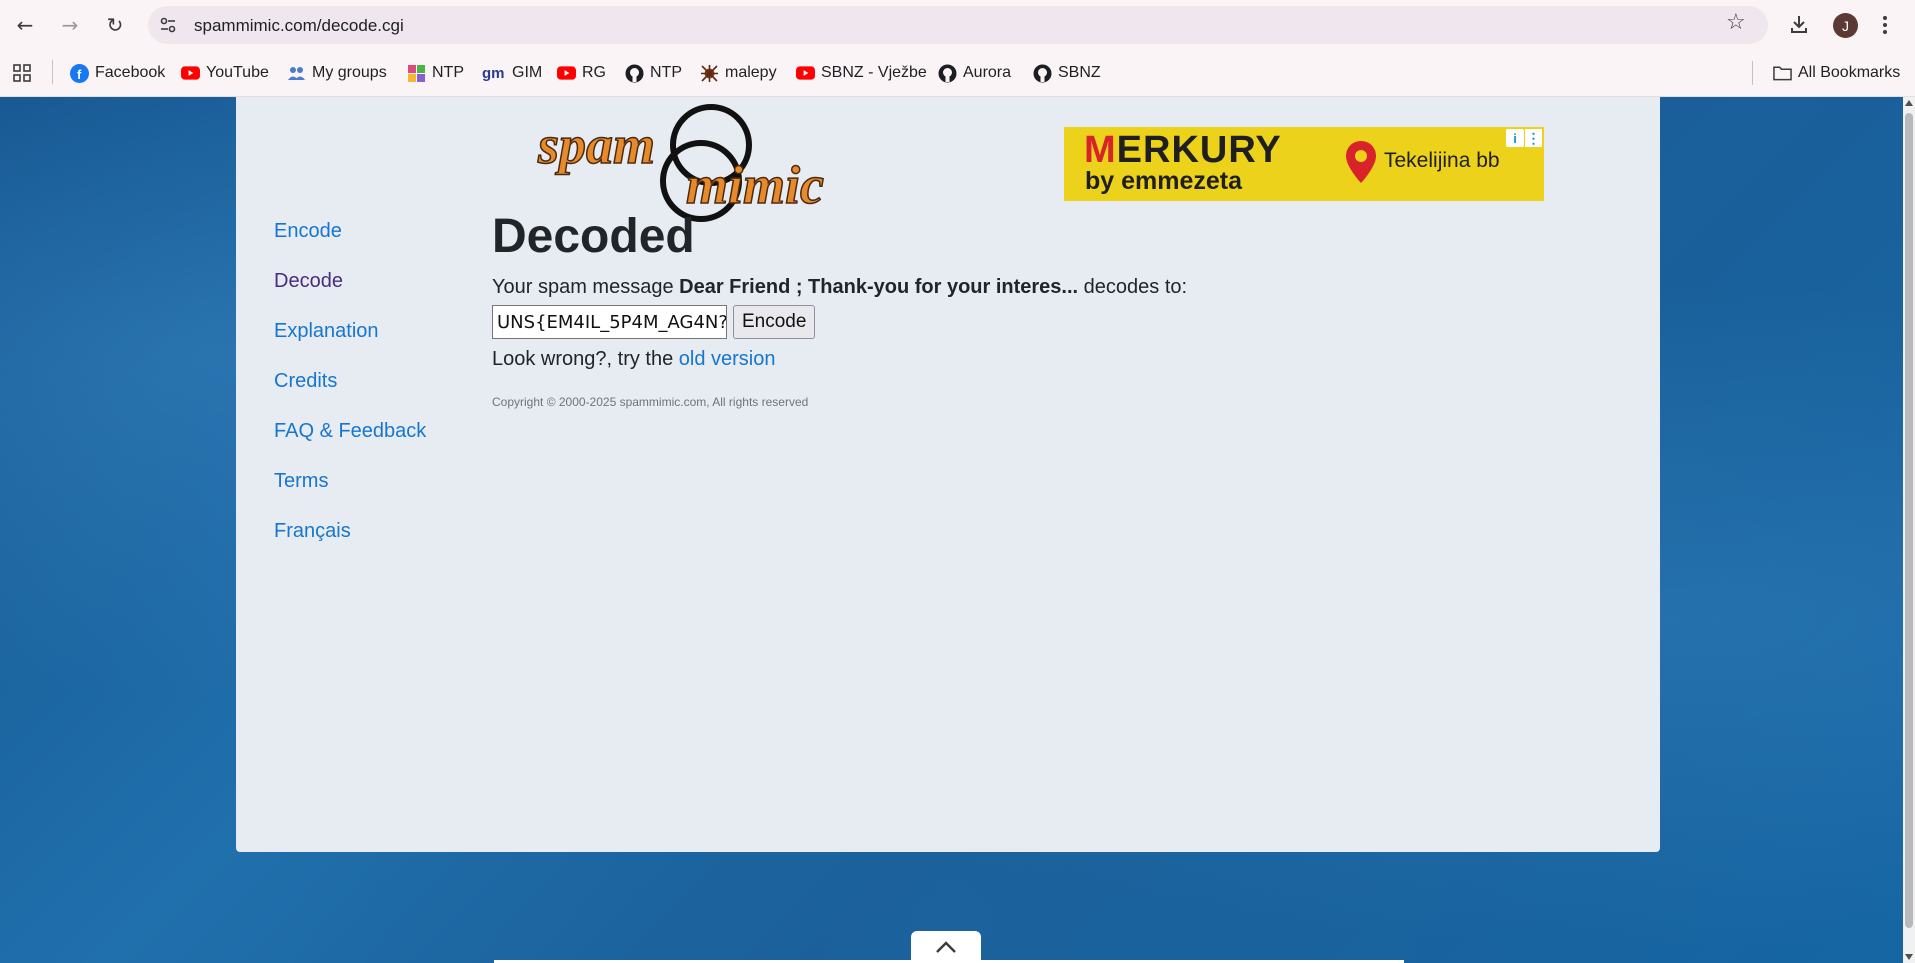 Image resolution: width=1915 pixels, height=963 pixels. I want to click on bookmark-youtube: YouTube, so click(225, 73).